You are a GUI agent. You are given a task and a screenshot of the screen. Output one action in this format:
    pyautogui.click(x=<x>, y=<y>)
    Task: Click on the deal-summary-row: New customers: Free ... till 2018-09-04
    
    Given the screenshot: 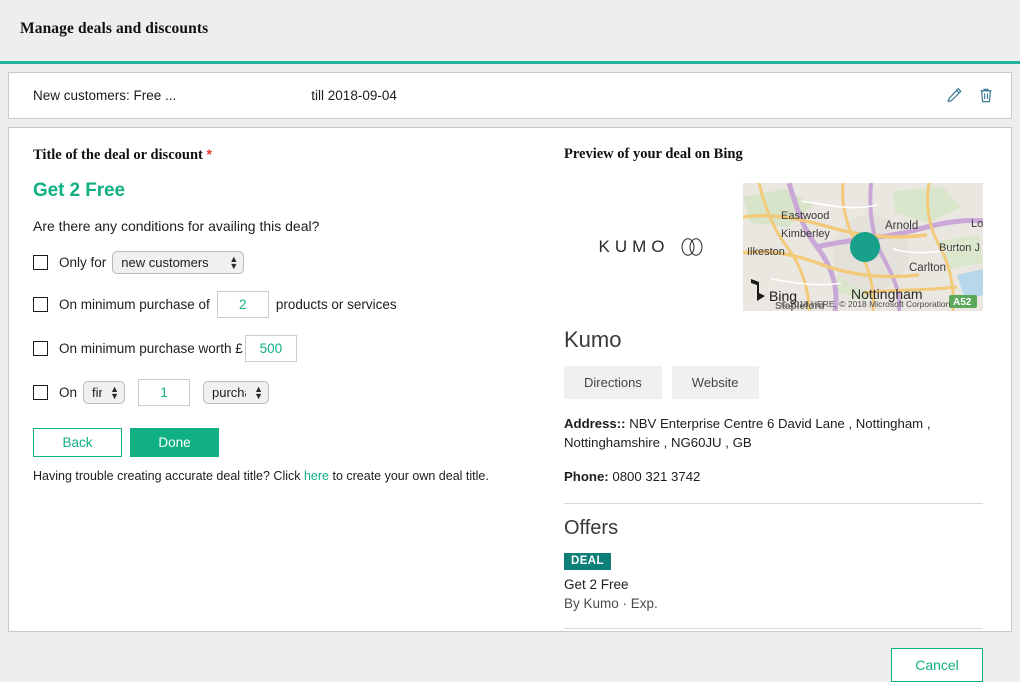 What is the action you would take?
    pyautogui.click(x=510, y=95)
    